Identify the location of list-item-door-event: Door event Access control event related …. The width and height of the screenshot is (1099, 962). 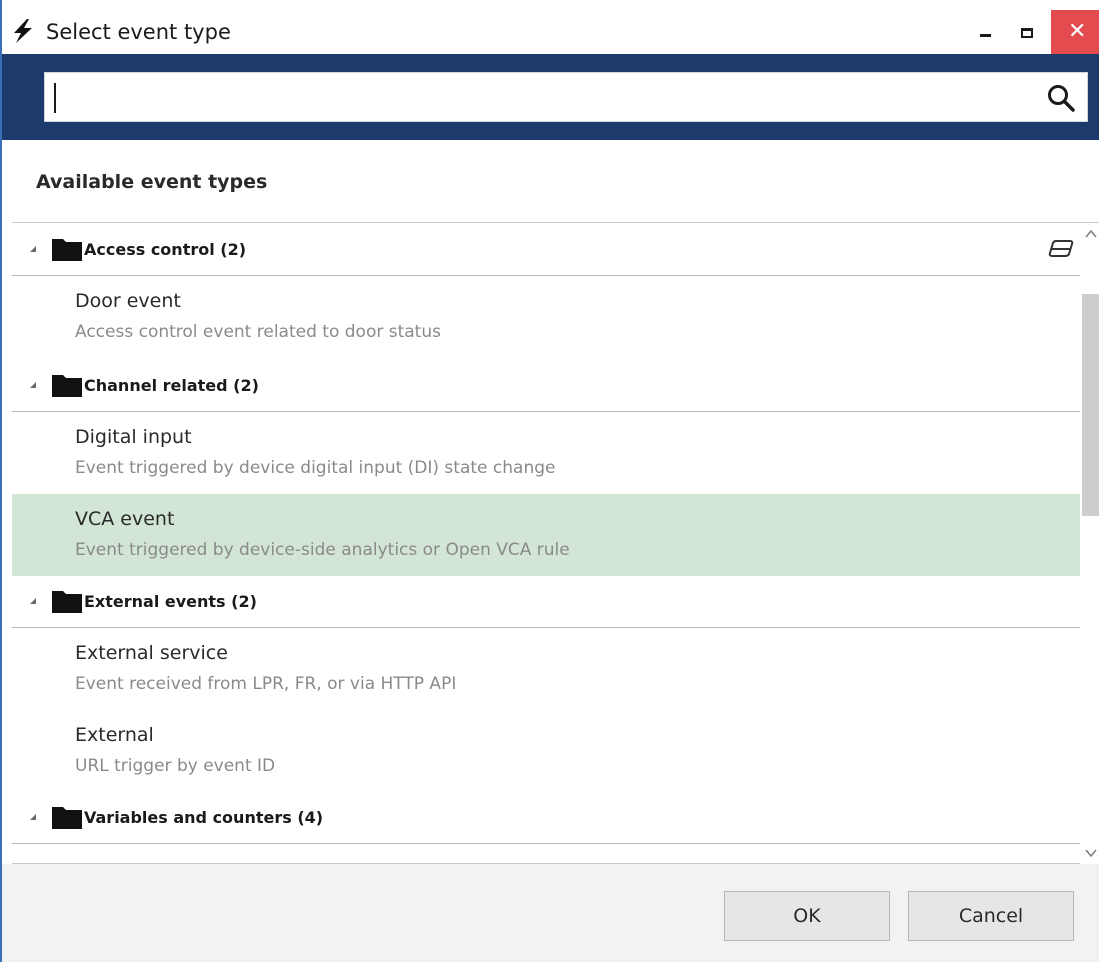
(546, 317).